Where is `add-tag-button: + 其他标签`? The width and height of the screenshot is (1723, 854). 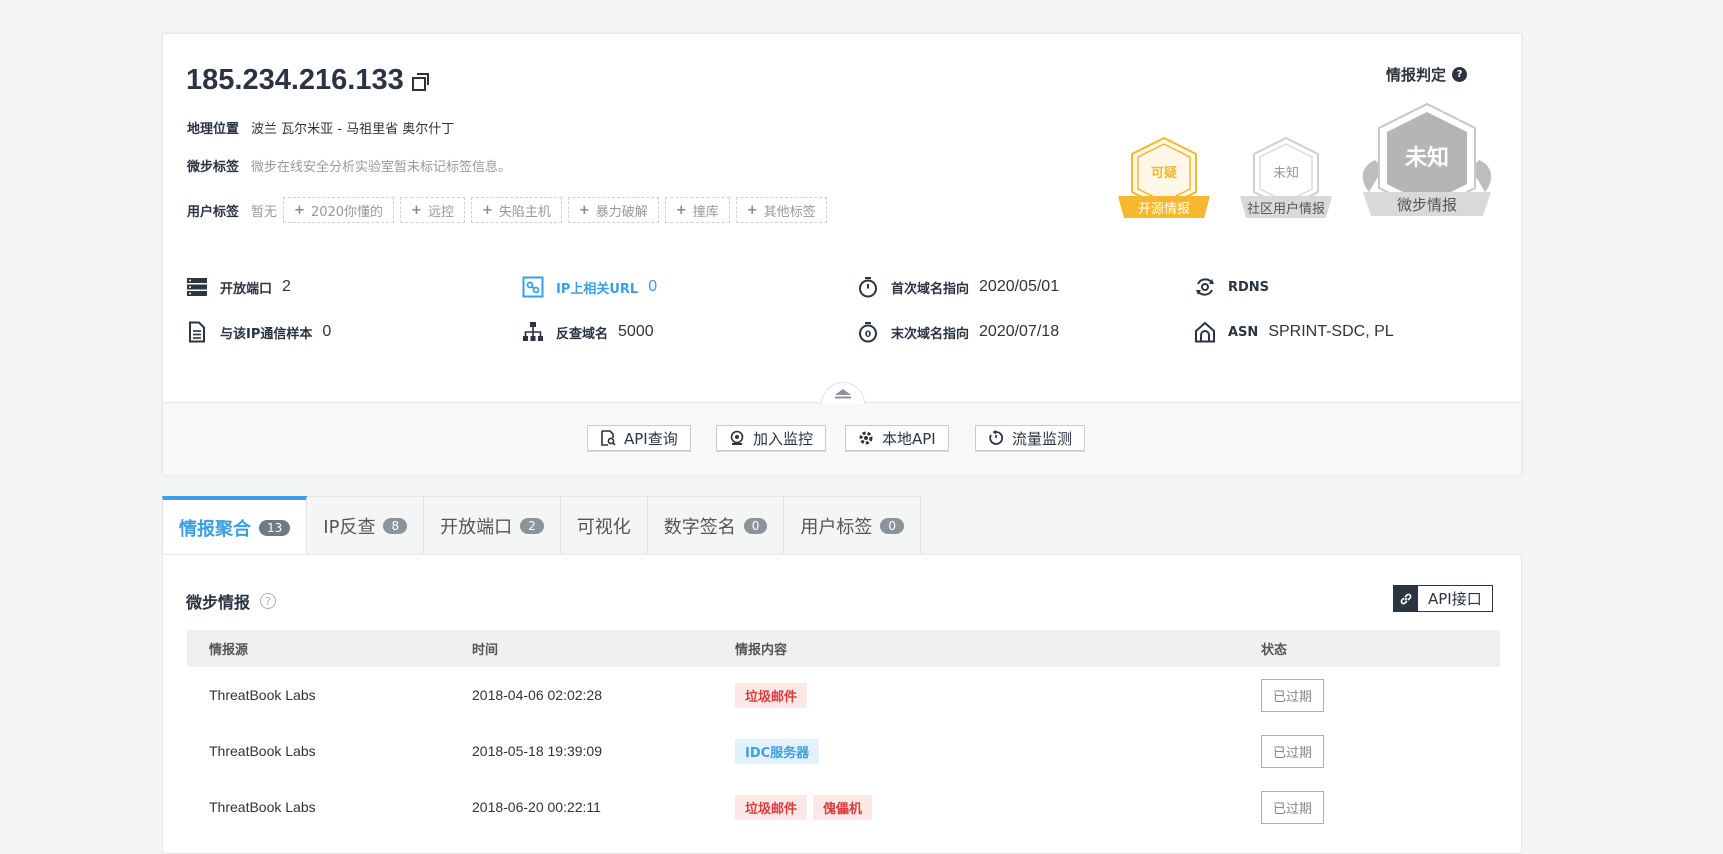
add-tag-button: + 其他标签 is located at coordinates (781, 210).